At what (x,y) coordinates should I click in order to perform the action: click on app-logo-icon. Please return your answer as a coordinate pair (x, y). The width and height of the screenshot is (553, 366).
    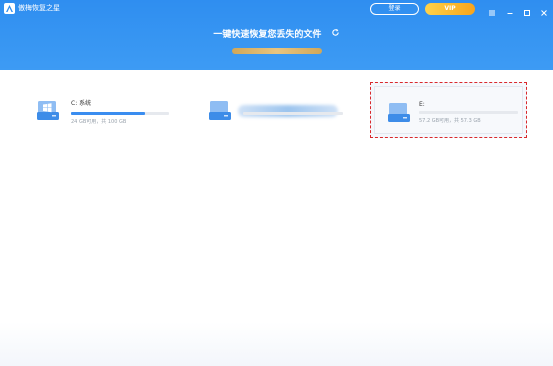
    Looking at the image, I should click on (9, 8).